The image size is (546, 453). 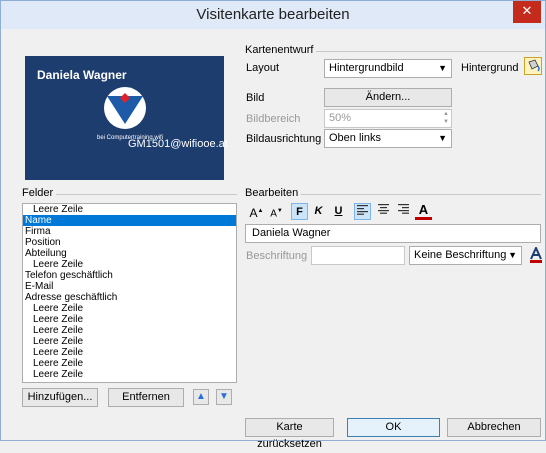 I want to click on logo-triangle-icon, so click(x=125, y=108).